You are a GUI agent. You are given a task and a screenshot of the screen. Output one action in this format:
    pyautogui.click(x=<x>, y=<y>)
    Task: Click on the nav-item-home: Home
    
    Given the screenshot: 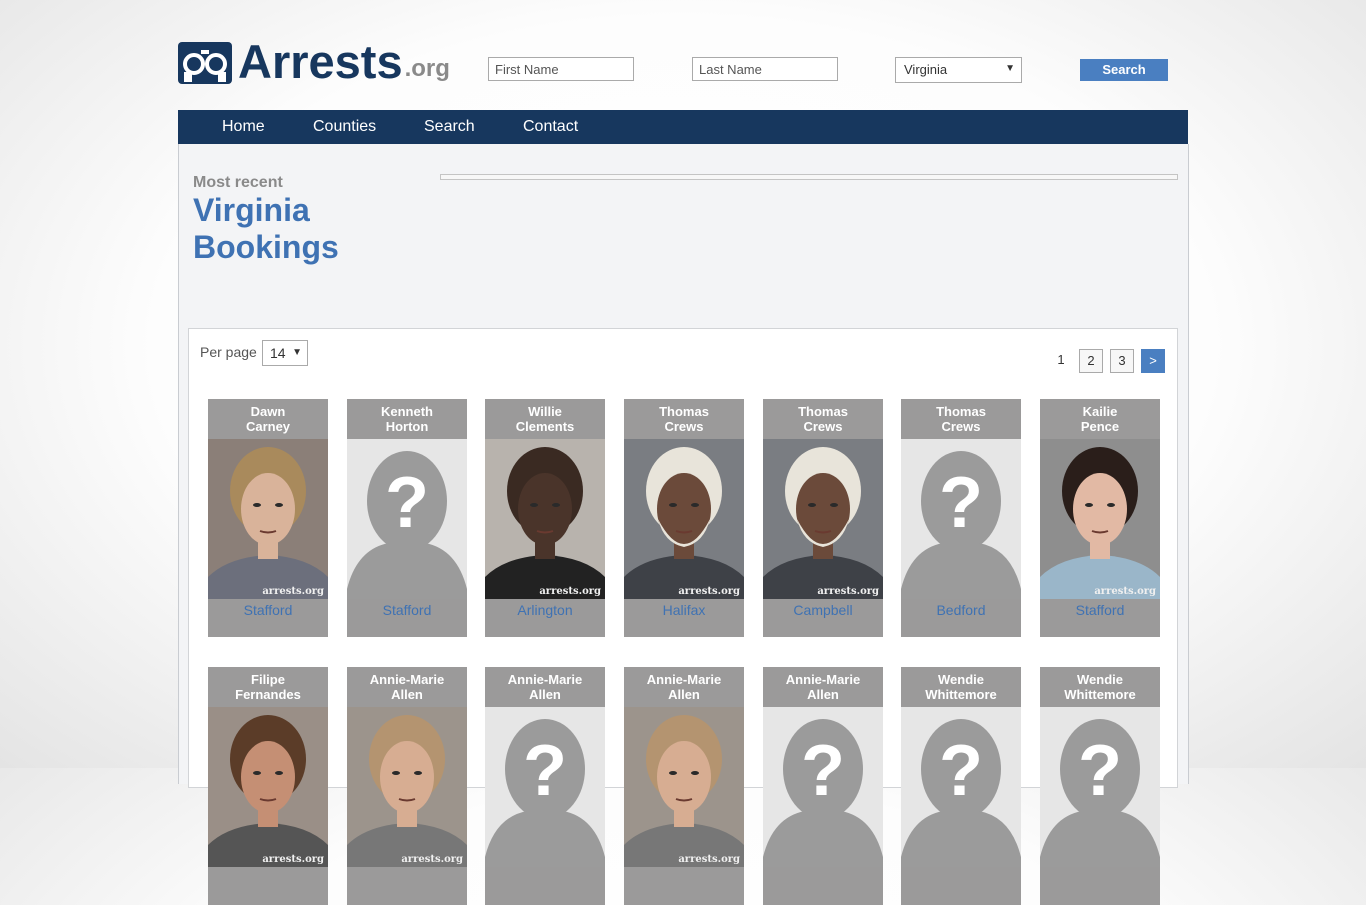 What is the action you would take?
    pyautogui.click(x=243, y=127)
    